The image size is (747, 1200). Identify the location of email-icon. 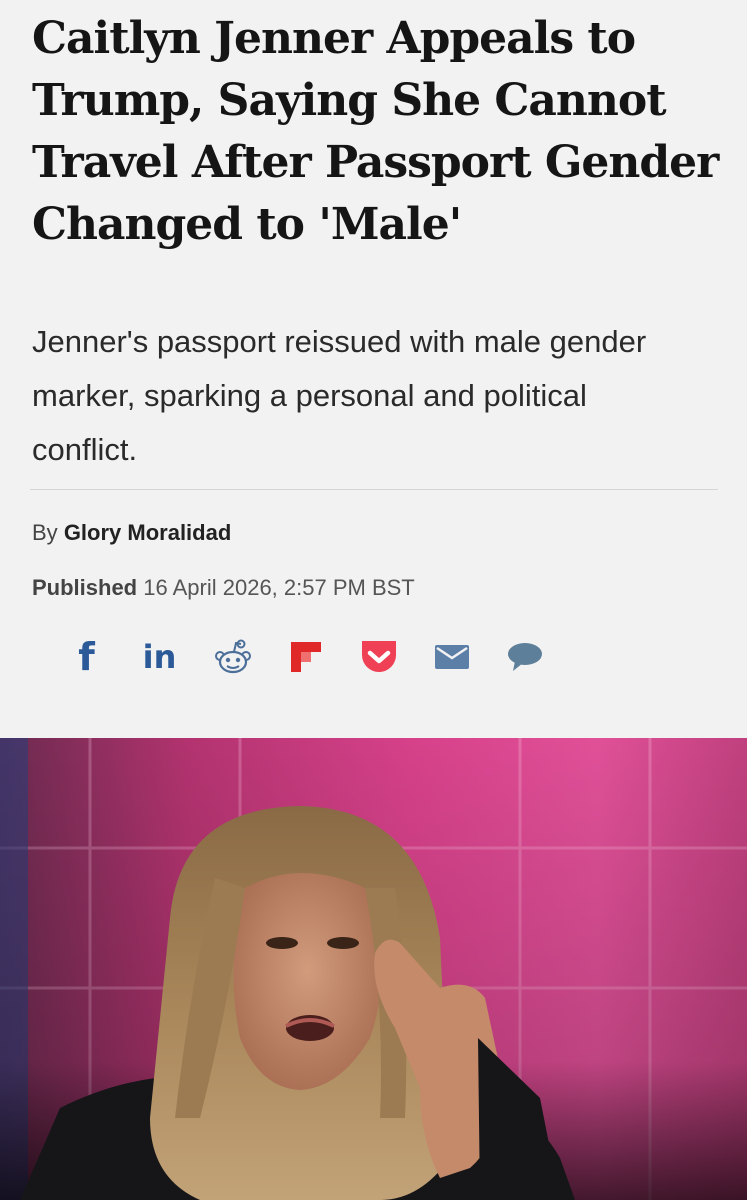
(451, 657).